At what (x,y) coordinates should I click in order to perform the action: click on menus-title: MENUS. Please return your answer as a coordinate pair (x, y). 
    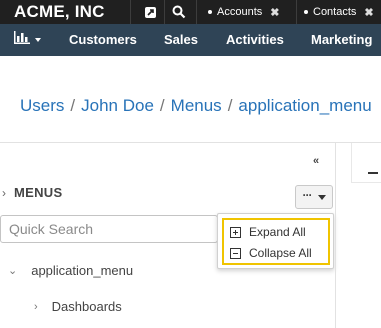
    Looking at the image, I should click on (38, 192).